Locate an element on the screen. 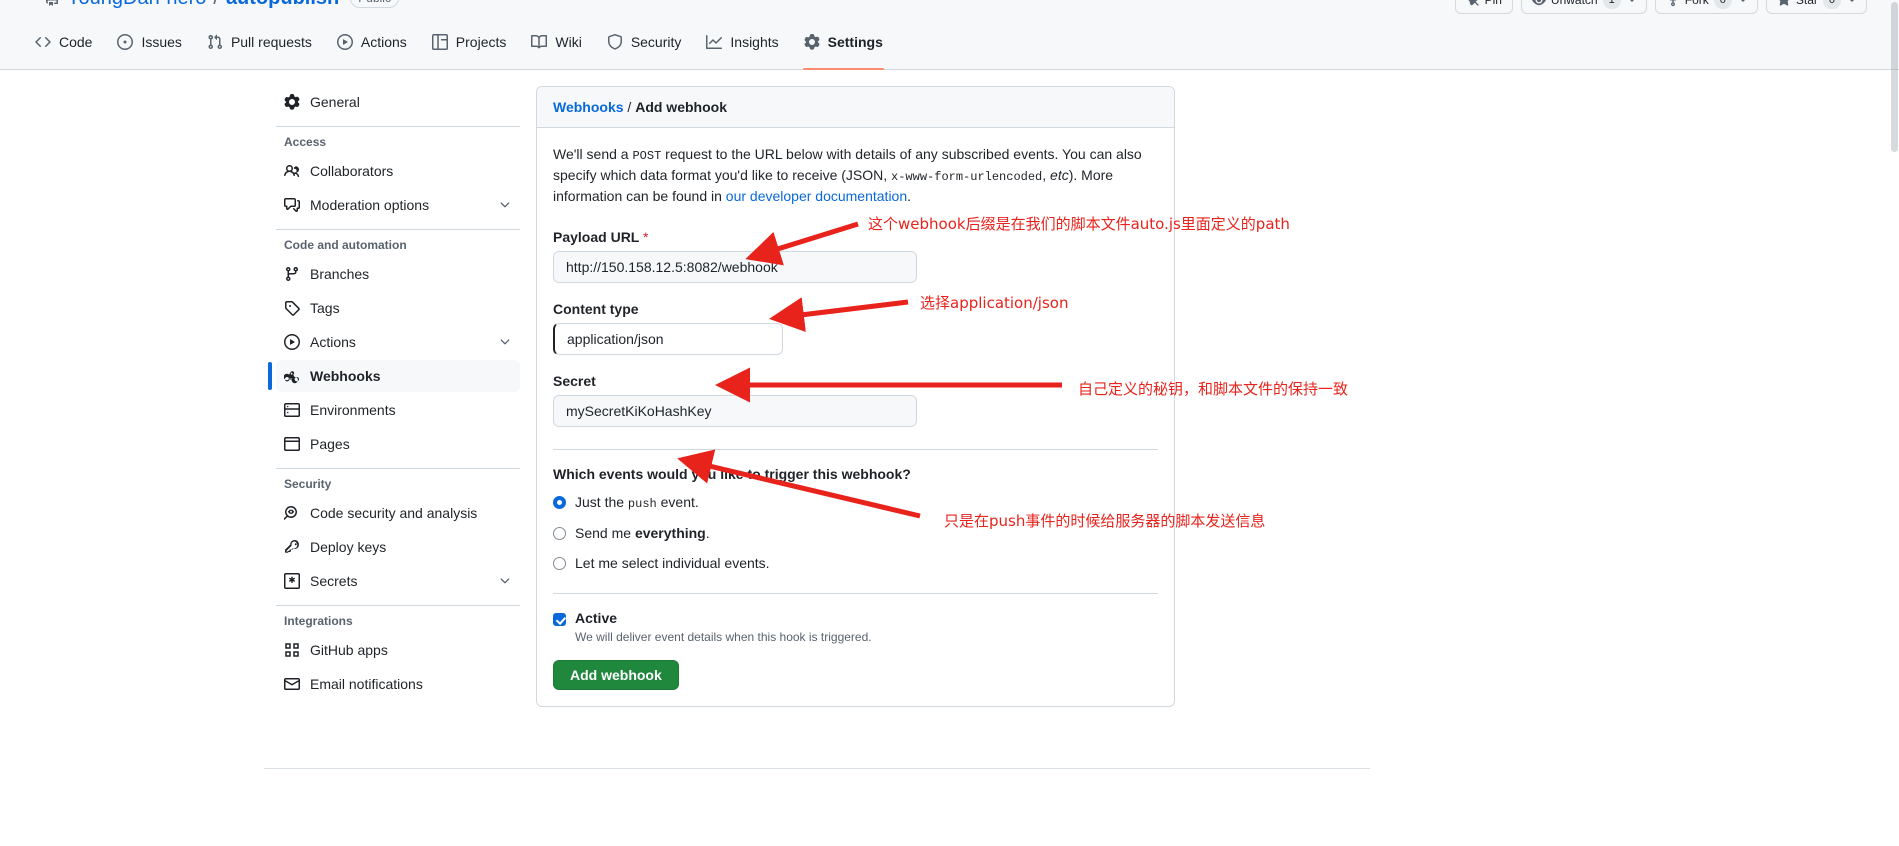  sidebar-item-branches: Branches is located at coordinates (398, 274).